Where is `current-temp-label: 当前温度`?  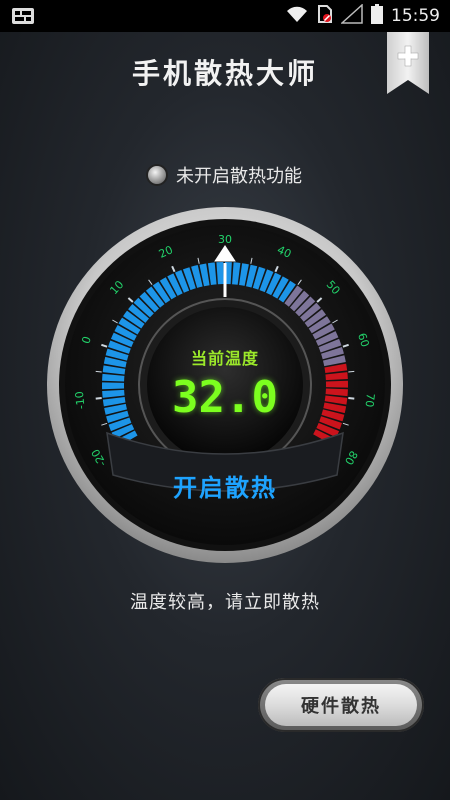
current-temp-label: 当前温度 is located at coordinates (224, 358).